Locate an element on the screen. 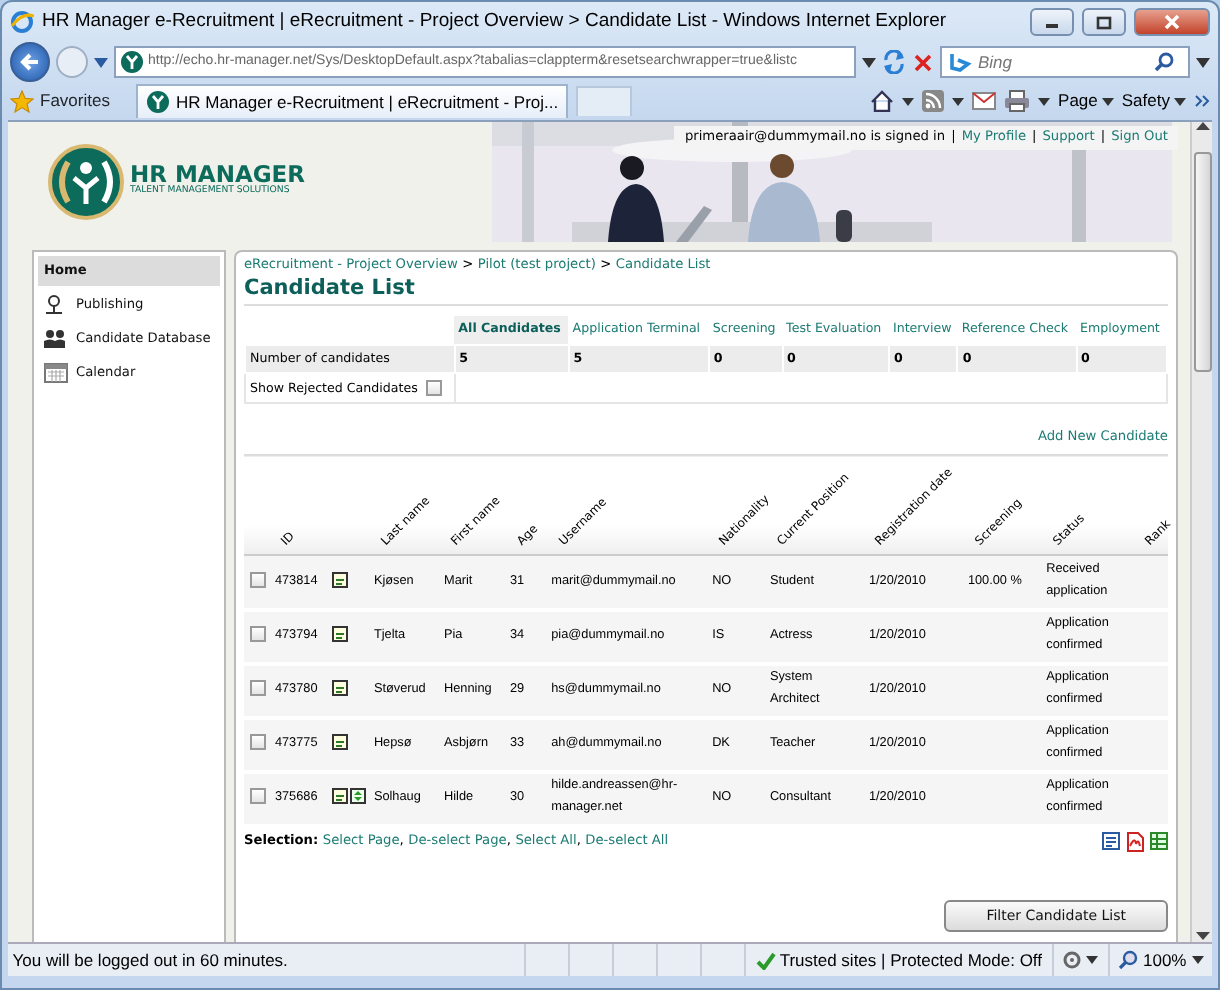 The image size is (1220, 990). star-icon is located at coordinates (22, 101).